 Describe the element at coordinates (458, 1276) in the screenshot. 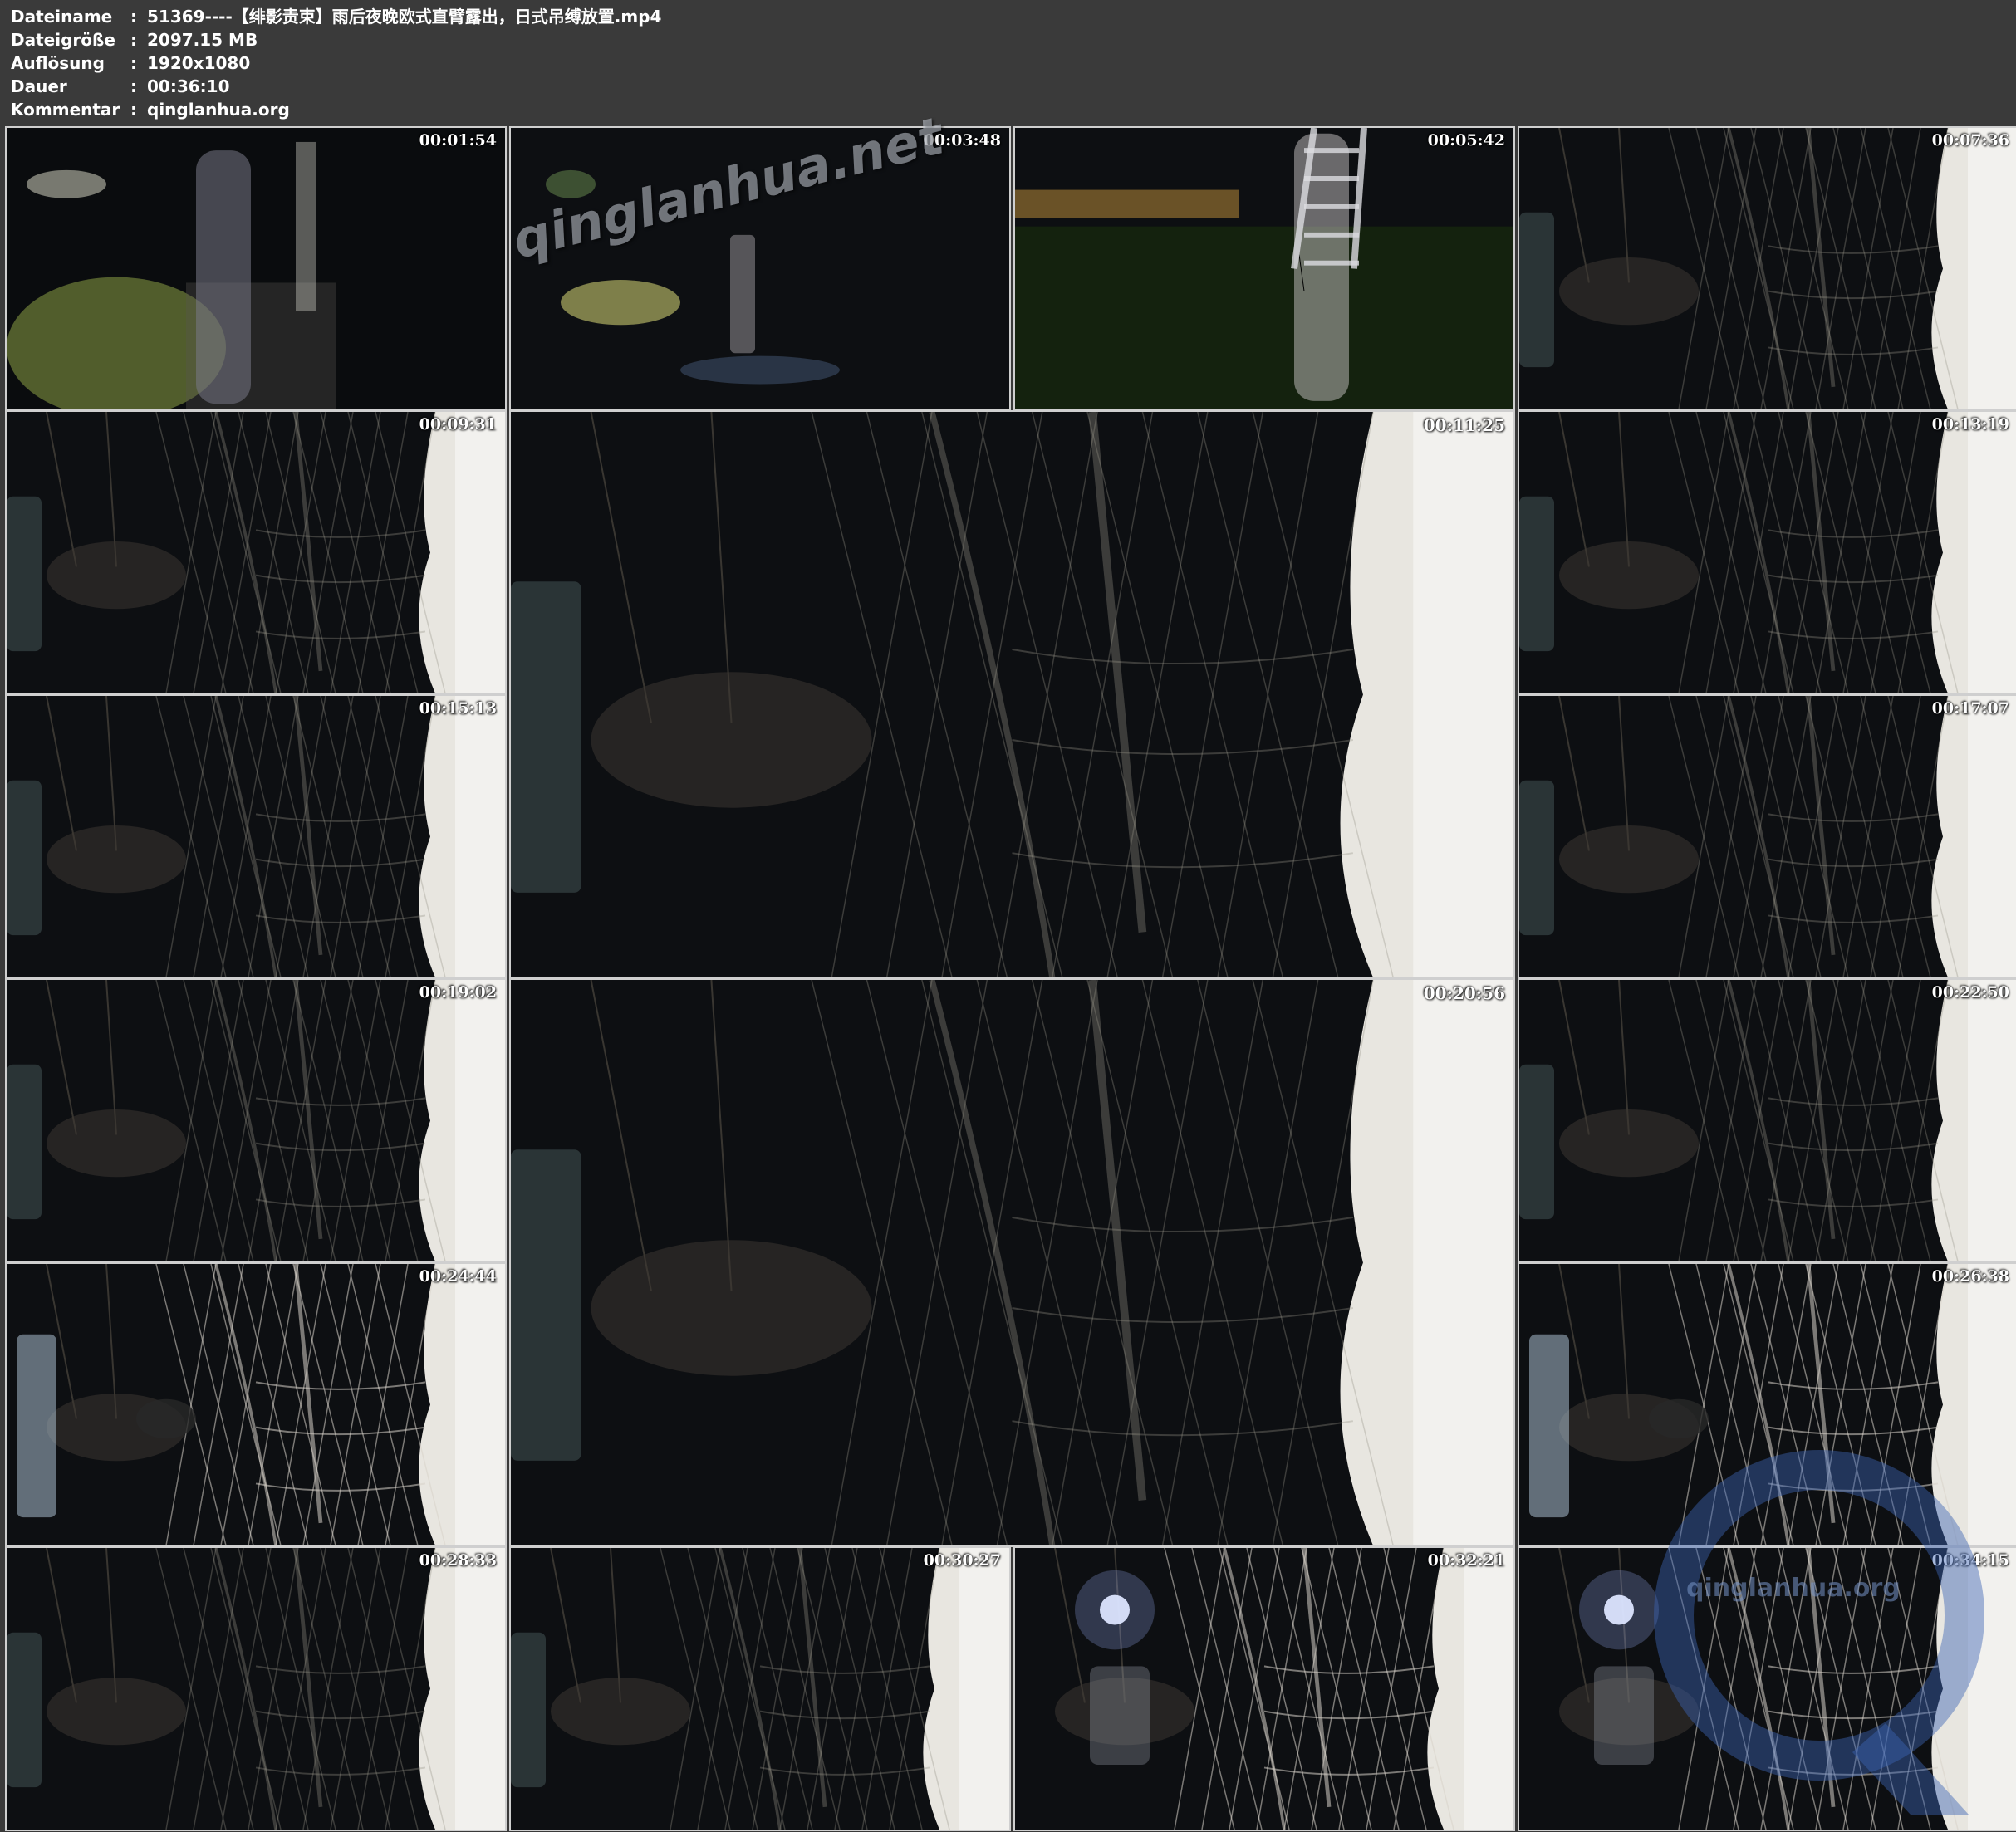

I see `thumbnail-timestamp: 00:24:44` at that location.